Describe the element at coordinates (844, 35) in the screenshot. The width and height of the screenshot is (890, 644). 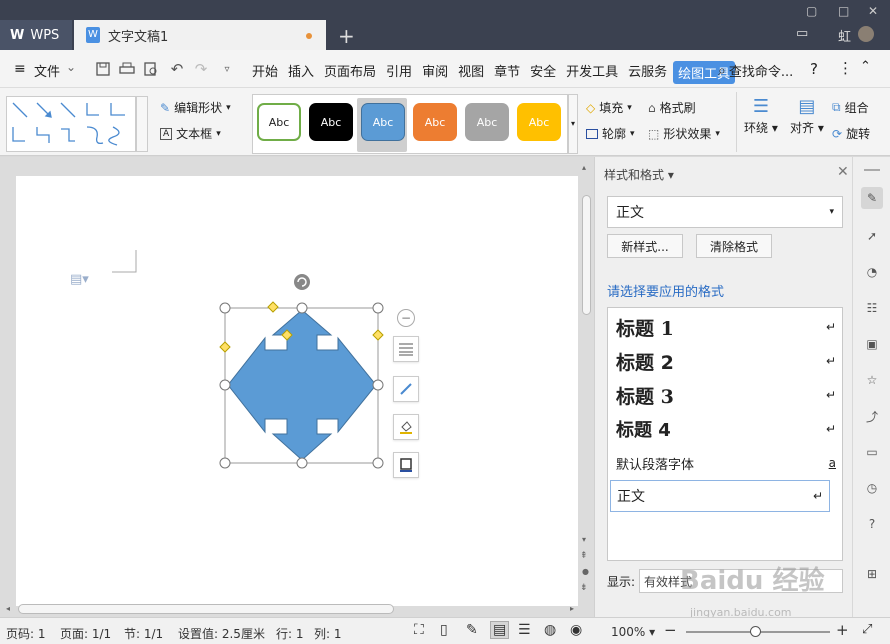
I see `user-name: 虹` at that location.